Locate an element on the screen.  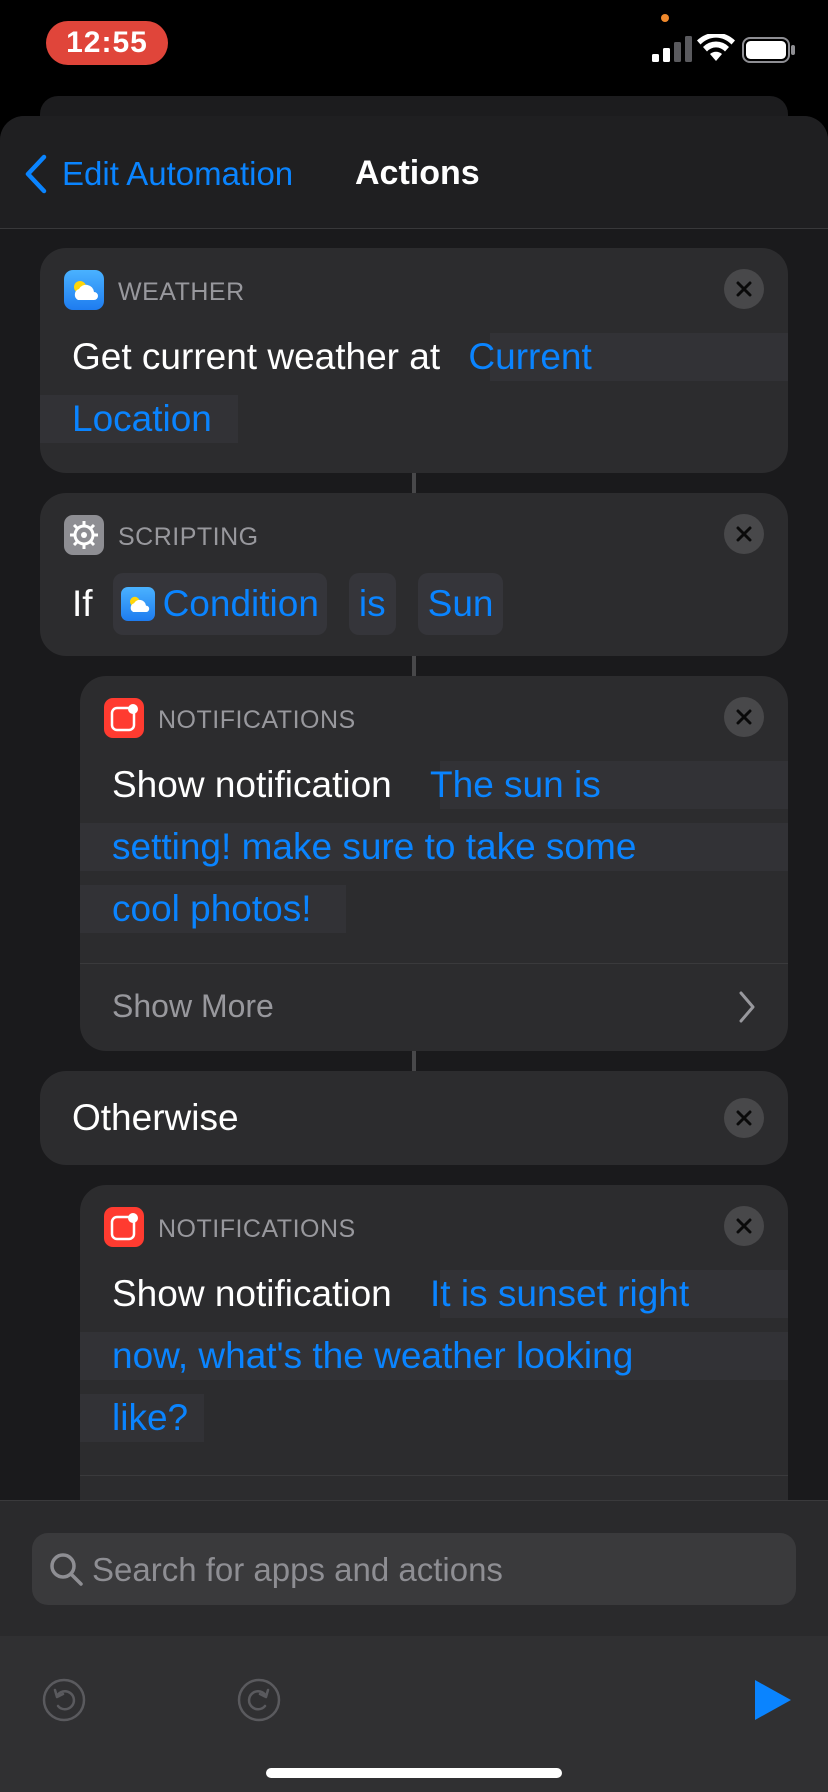
chevron-right-icon is located at coordinates (747, 1007).